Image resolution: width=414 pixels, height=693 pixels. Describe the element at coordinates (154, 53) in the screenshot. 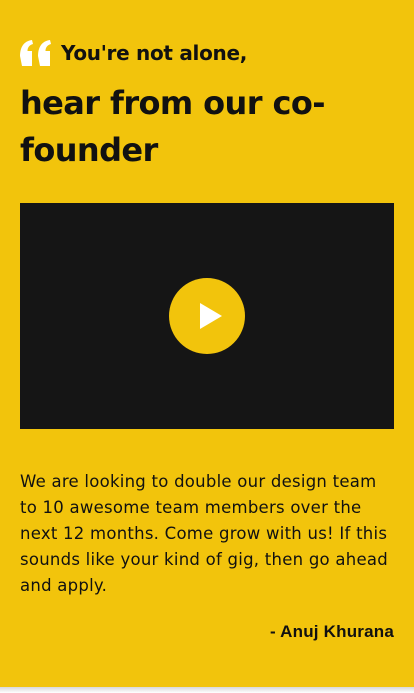

I see `subtitle: You're not alone,` at that location.